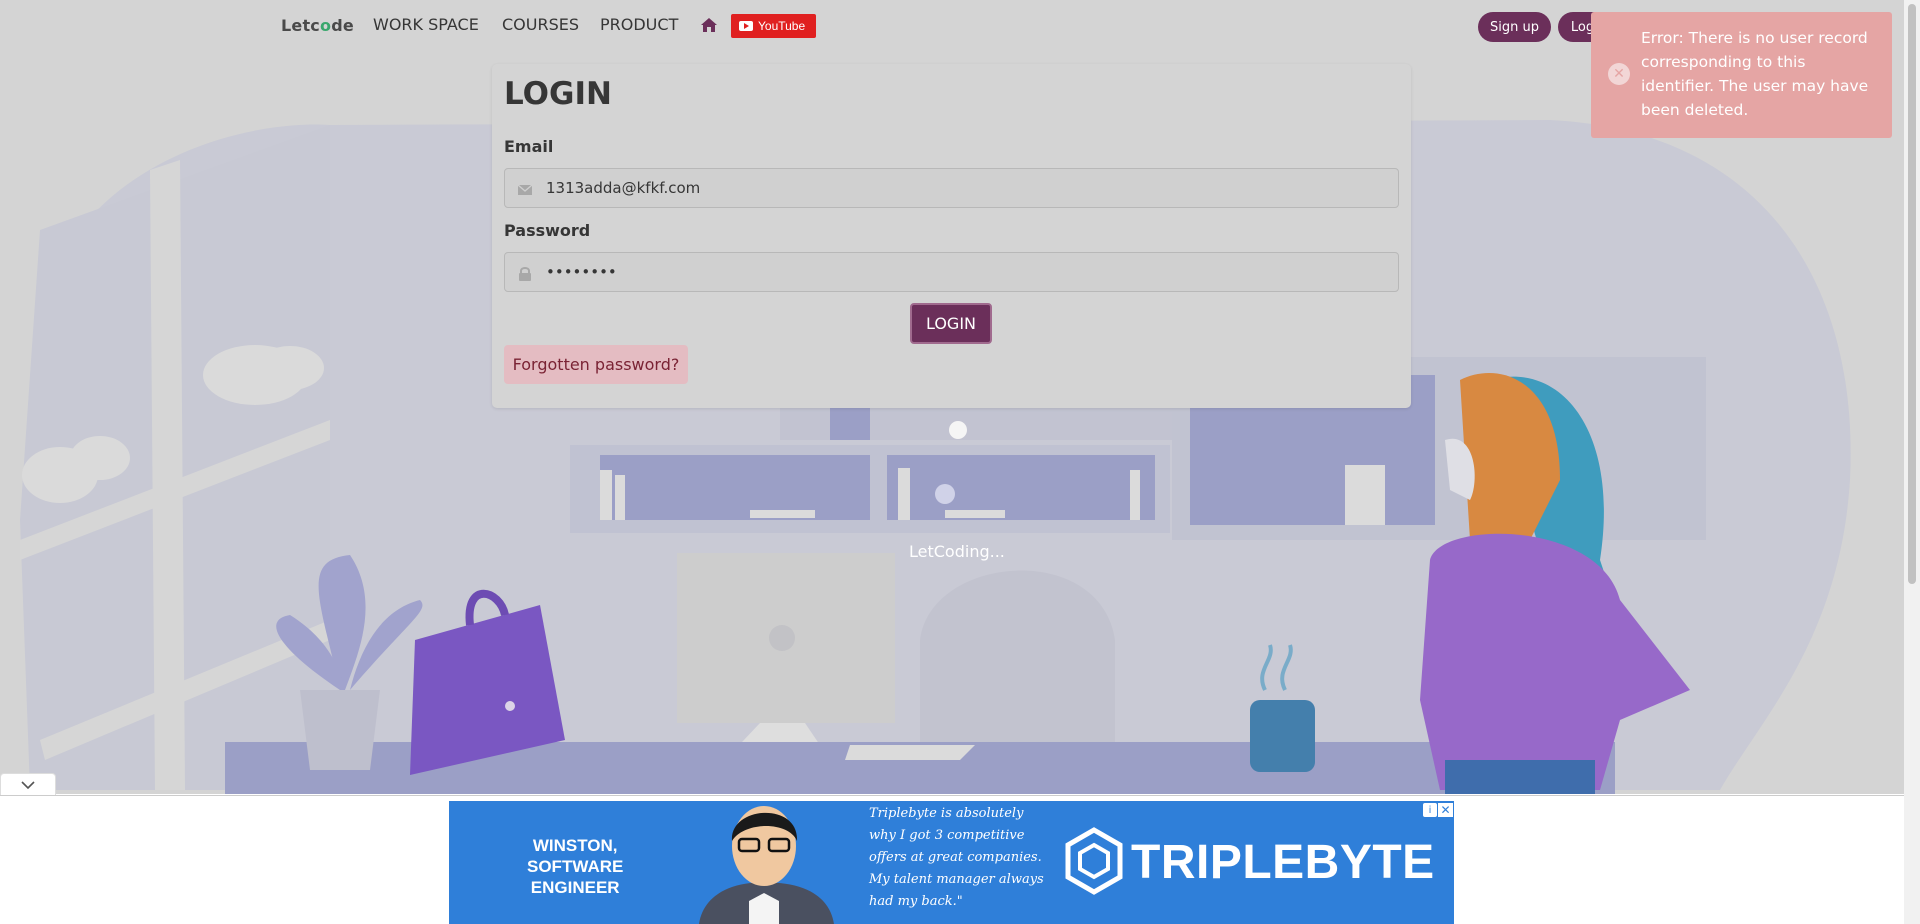 This screenshot has height=924, width=1920. I want to click on email-value: 1313adda@kfkf.com, so click(623, 188).